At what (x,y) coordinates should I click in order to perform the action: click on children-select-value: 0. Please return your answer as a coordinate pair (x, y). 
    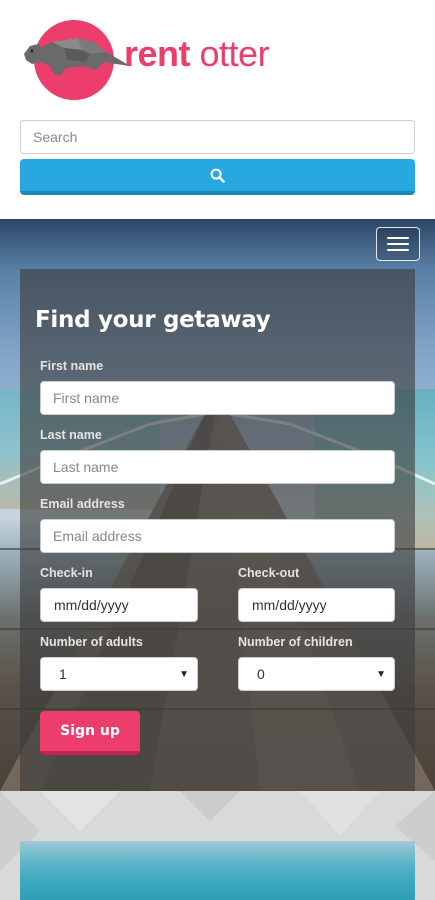
    Looking at the image, I should click on (261, 674).